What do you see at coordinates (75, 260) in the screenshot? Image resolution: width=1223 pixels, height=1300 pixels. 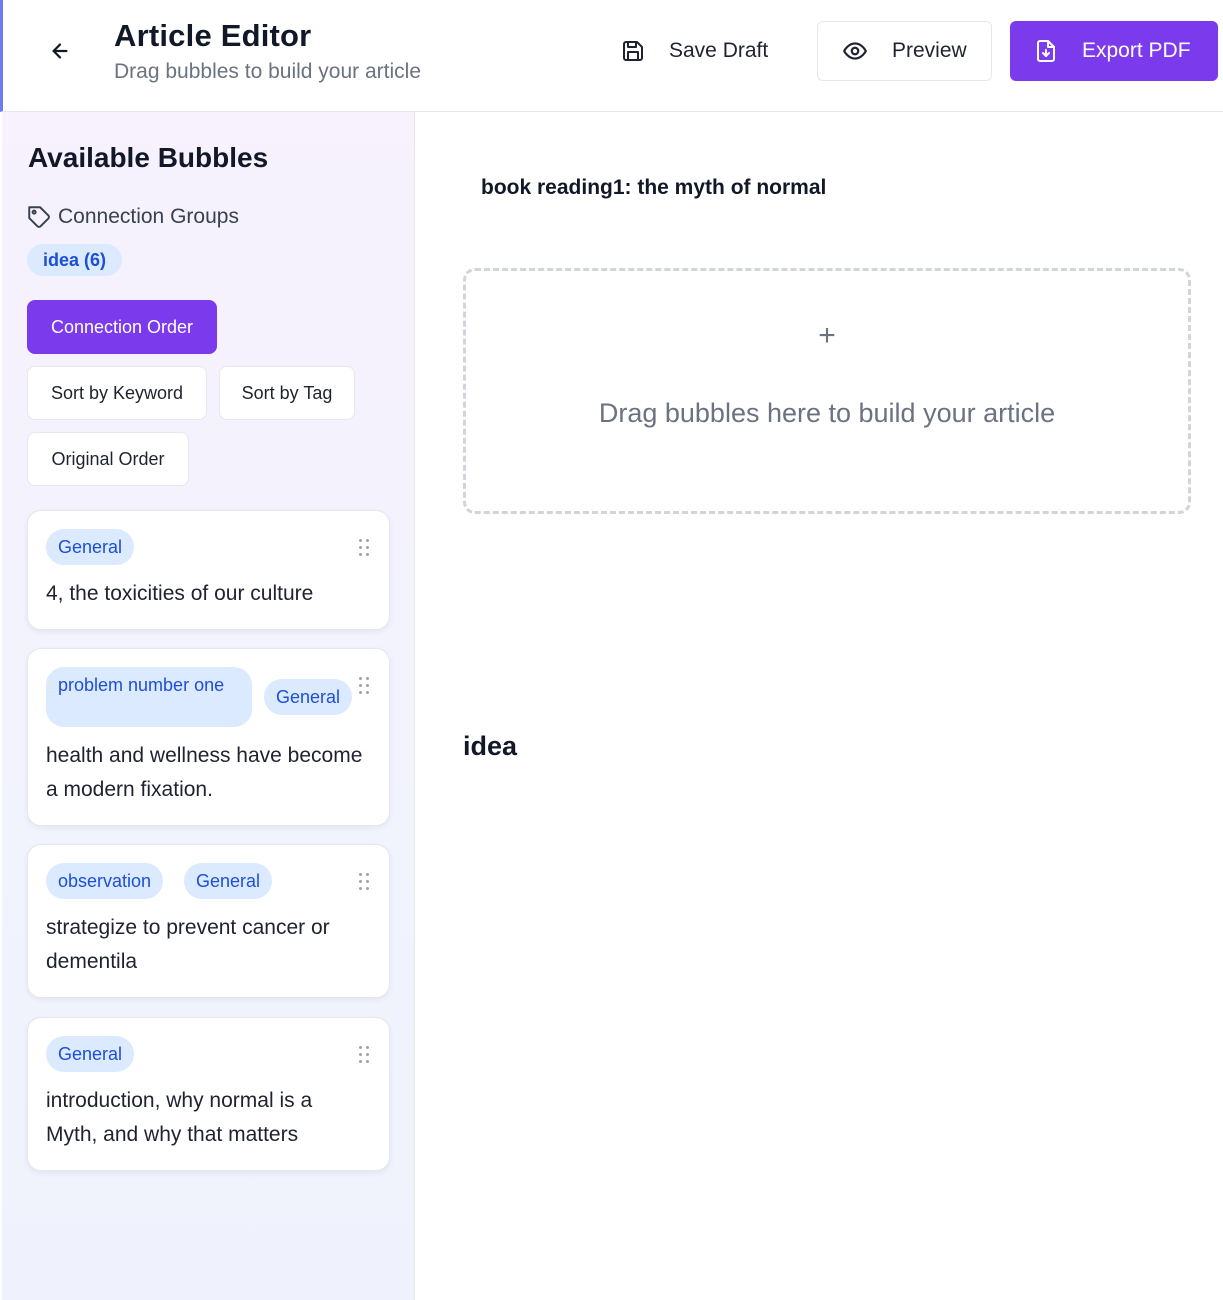 I see `group-chip-idea: idea (6)` at bounding box center [75, 260].